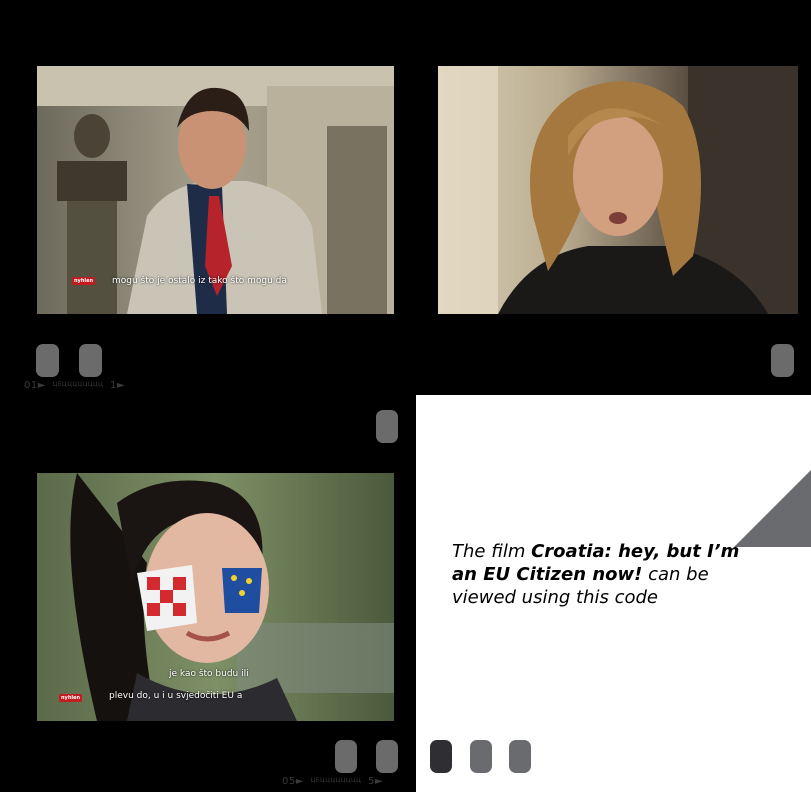 The width and height of the screenshot is (811, 792). I want to click on frame-counter-end: 1►, so click(118, 385).